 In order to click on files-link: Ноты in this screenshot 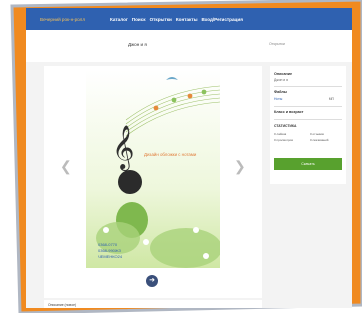, I will do `click(278, 99)`.